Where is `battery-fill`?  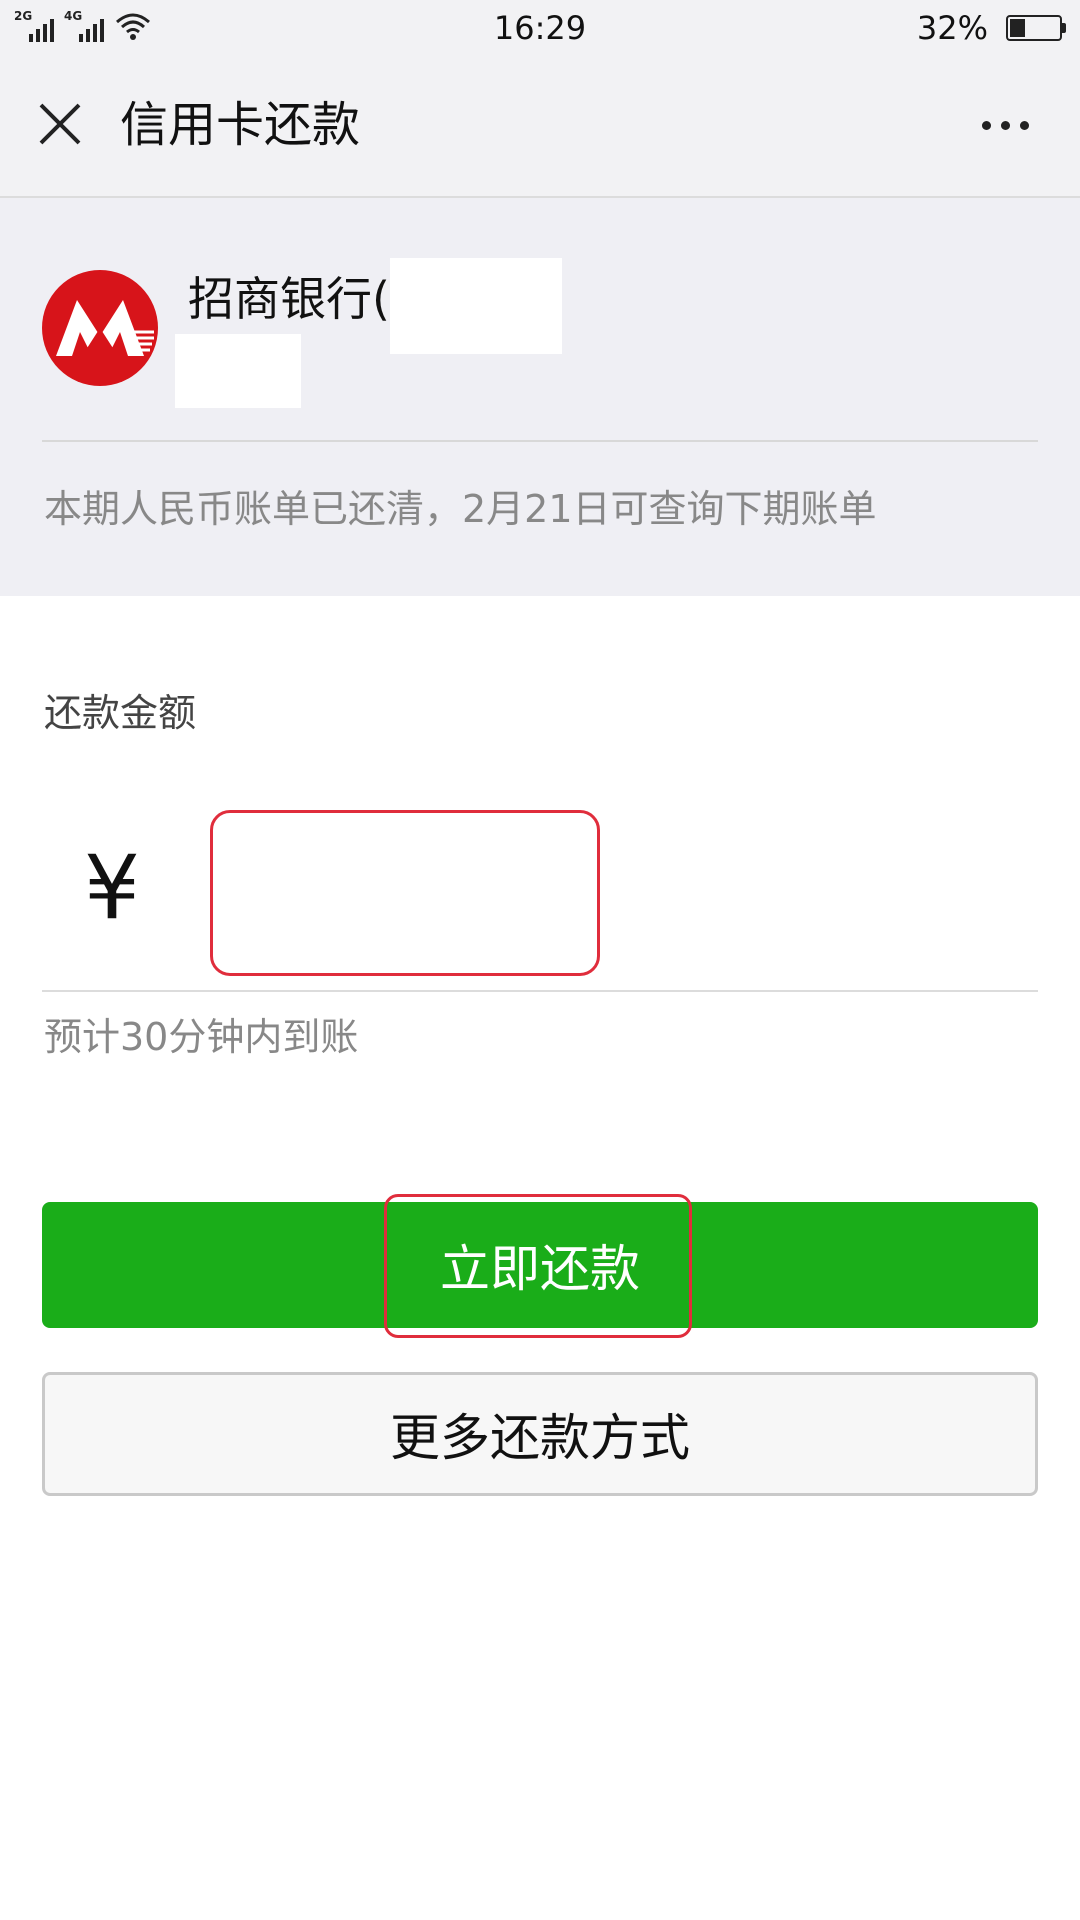 battery-fill is located at coordinates (1017, 28).